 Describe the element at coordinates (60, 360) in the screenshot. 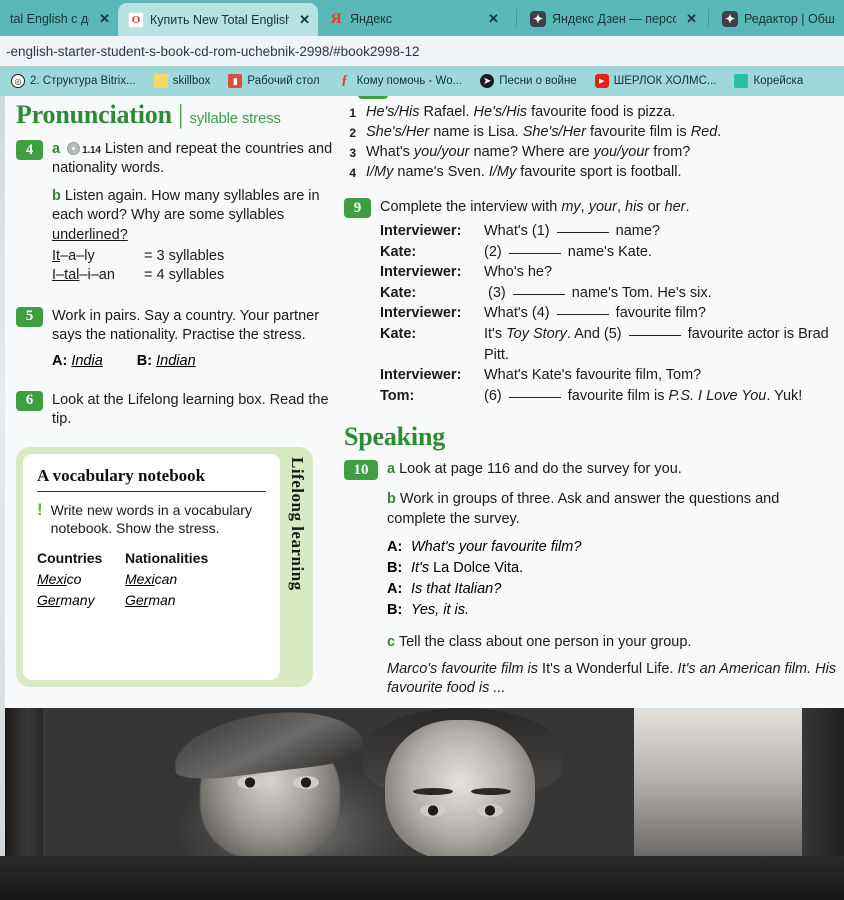

I see `speaker-a-label: A:` at that location.